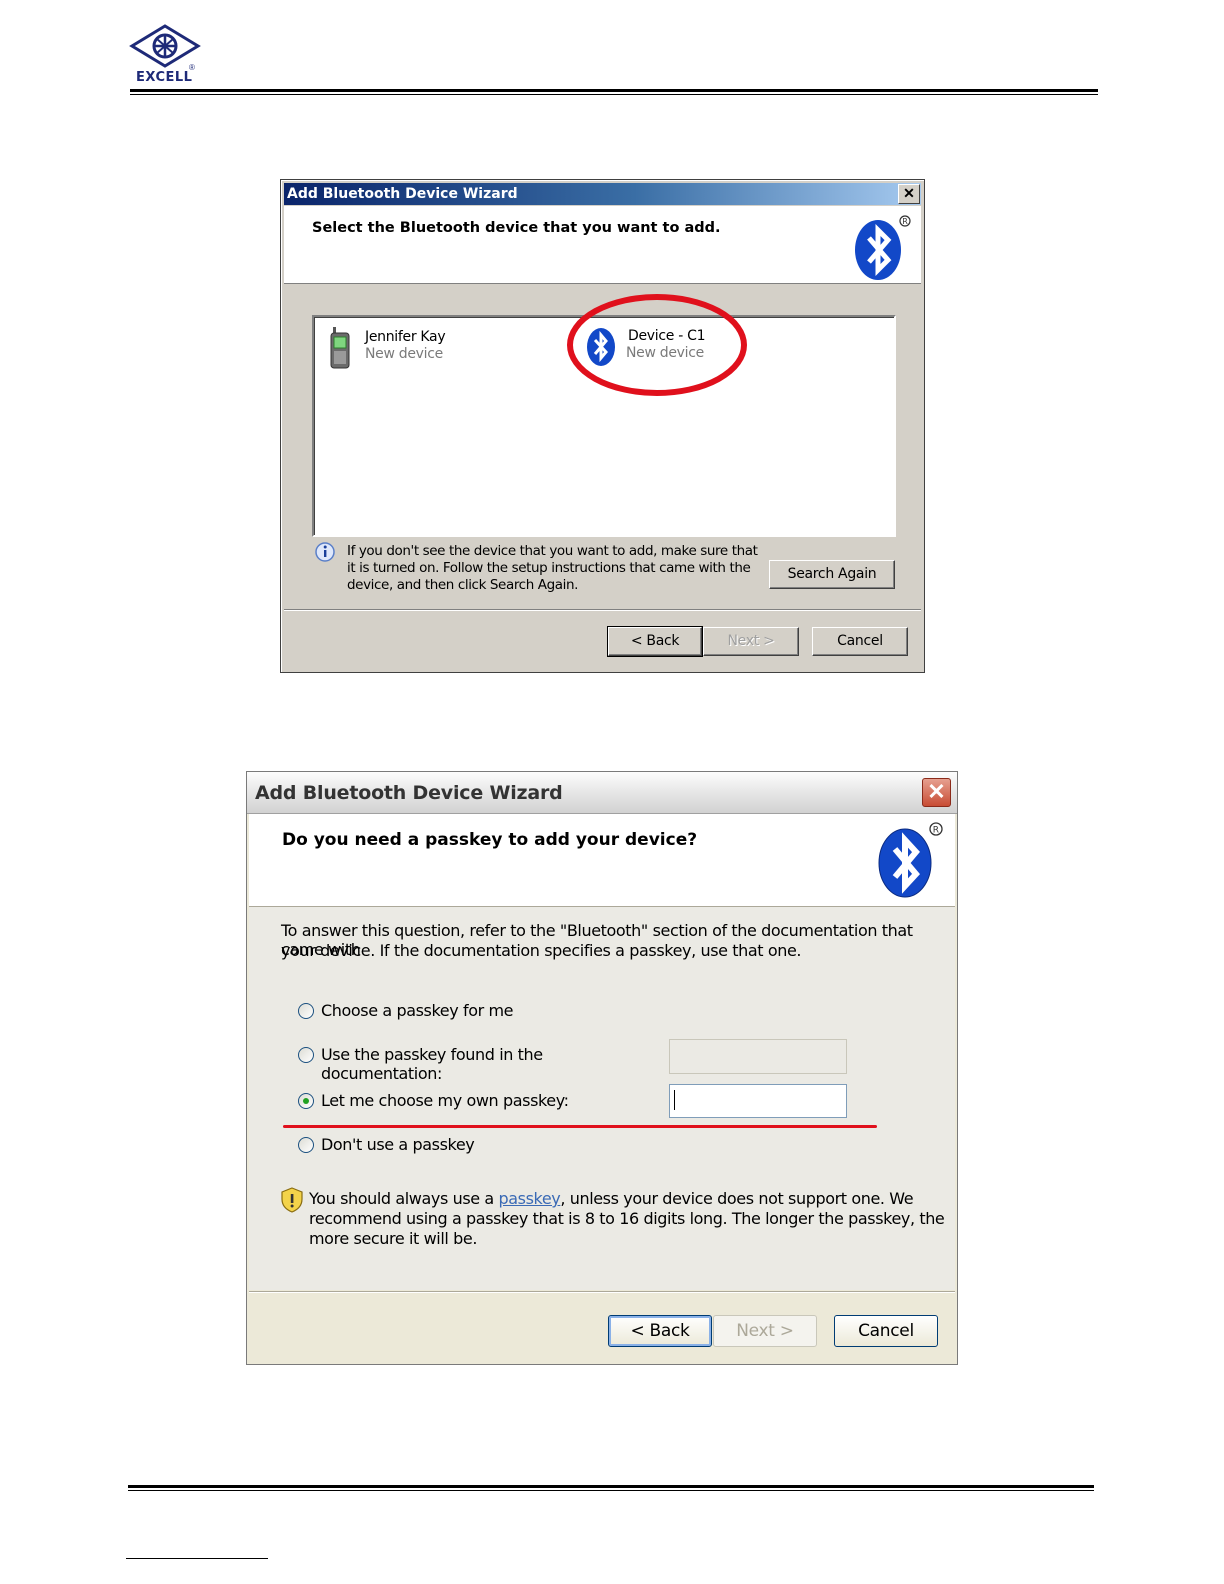 The image size is (1224, 1584). I want to click on logo-text: EXCELL, so click(164, 77).